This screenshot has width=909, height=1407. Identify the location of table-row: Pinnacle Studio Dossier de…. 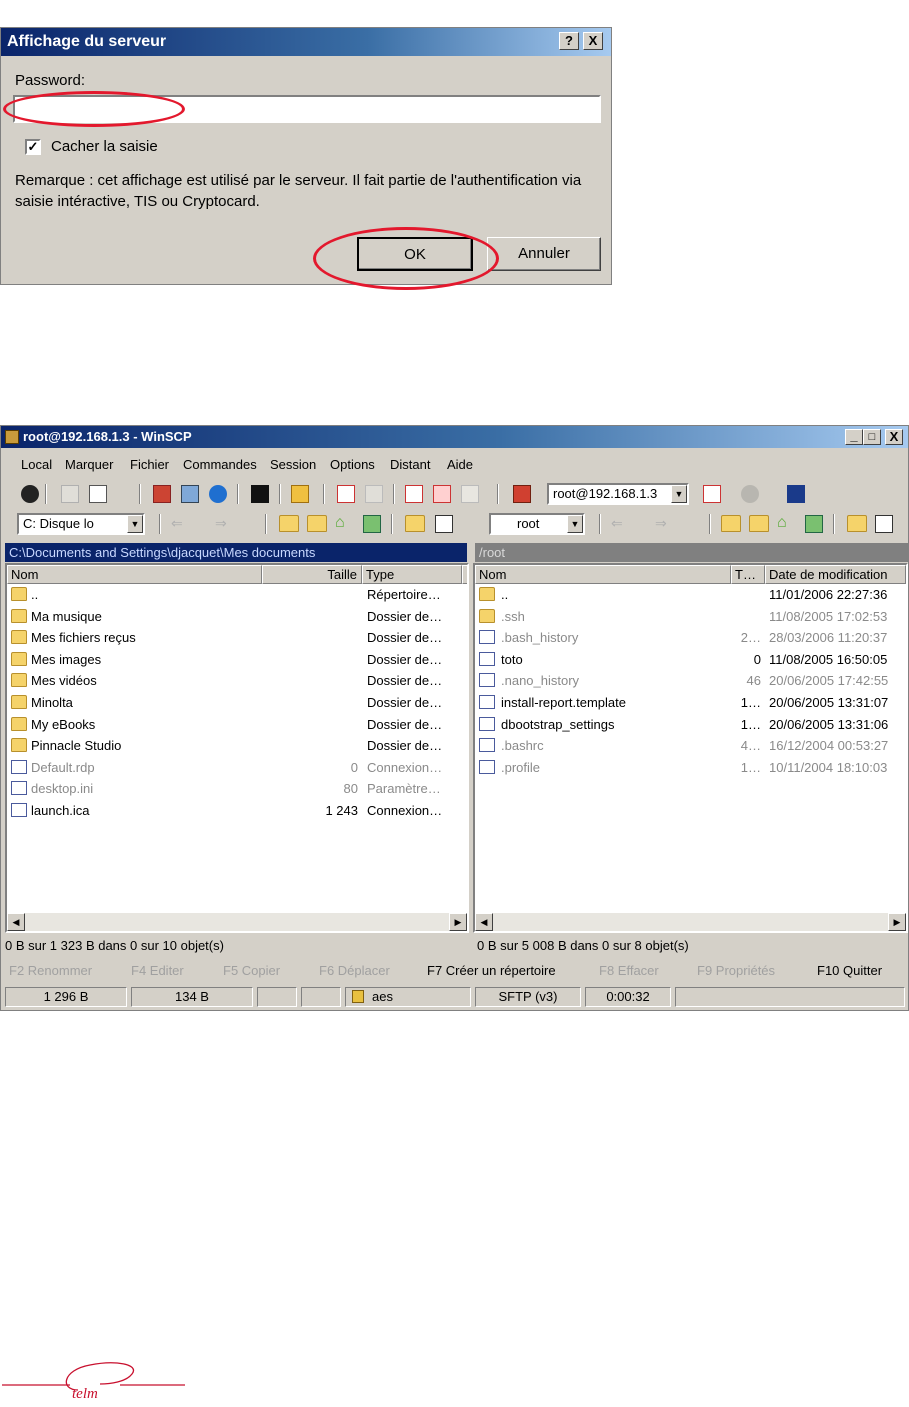
(237, 745).